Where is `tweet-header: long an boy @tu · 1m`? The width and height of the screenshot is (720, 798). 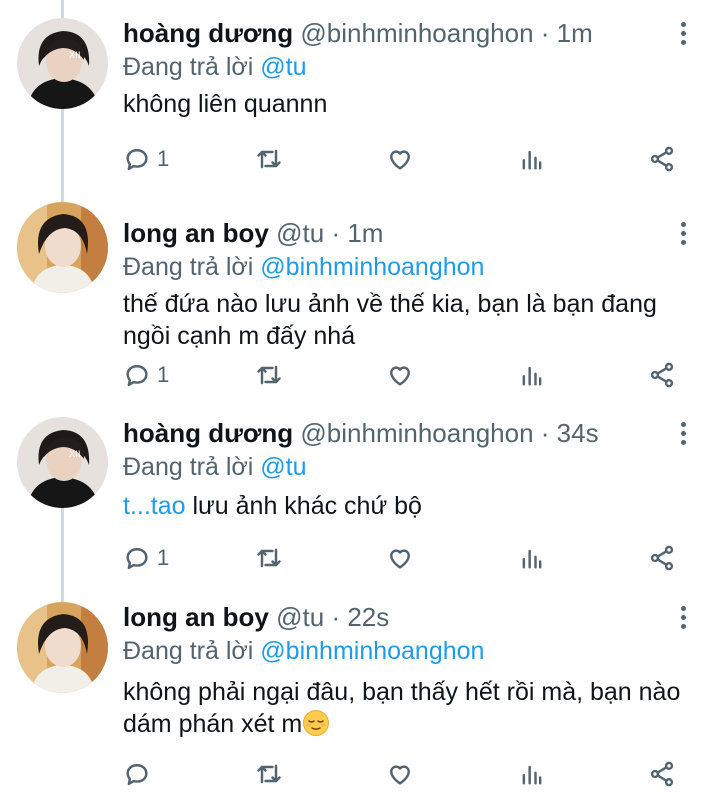
tweet-header: long an boy @tu · 1m is located at coordinates (253, 233).